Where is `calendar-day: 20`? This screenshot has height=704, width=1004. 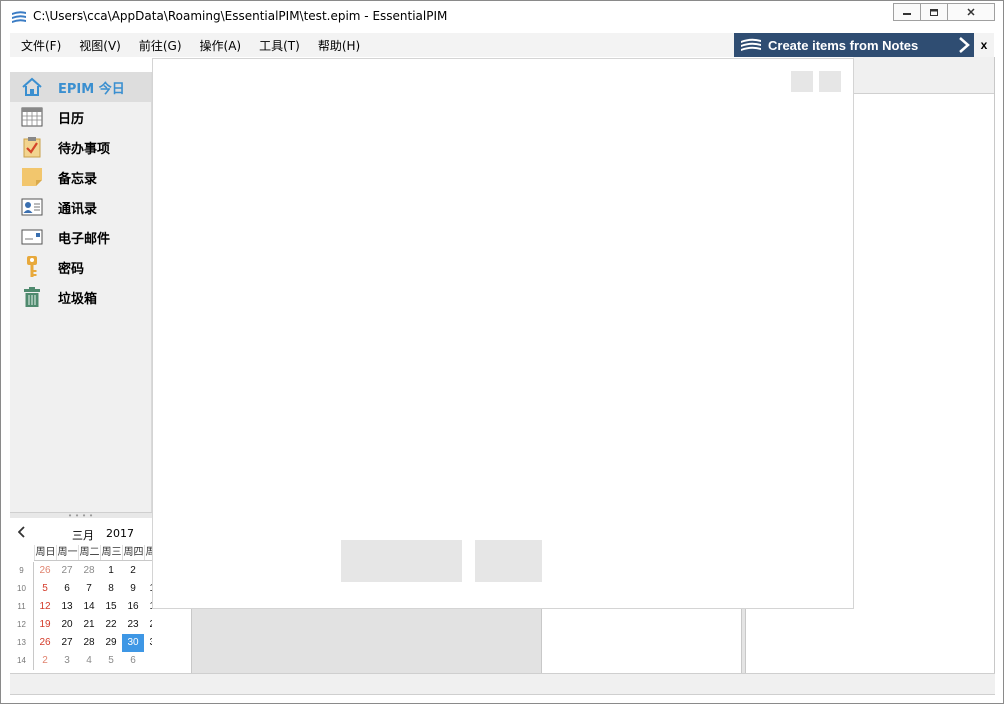 calendar-day: 20 is located at coordinates (67, 625).